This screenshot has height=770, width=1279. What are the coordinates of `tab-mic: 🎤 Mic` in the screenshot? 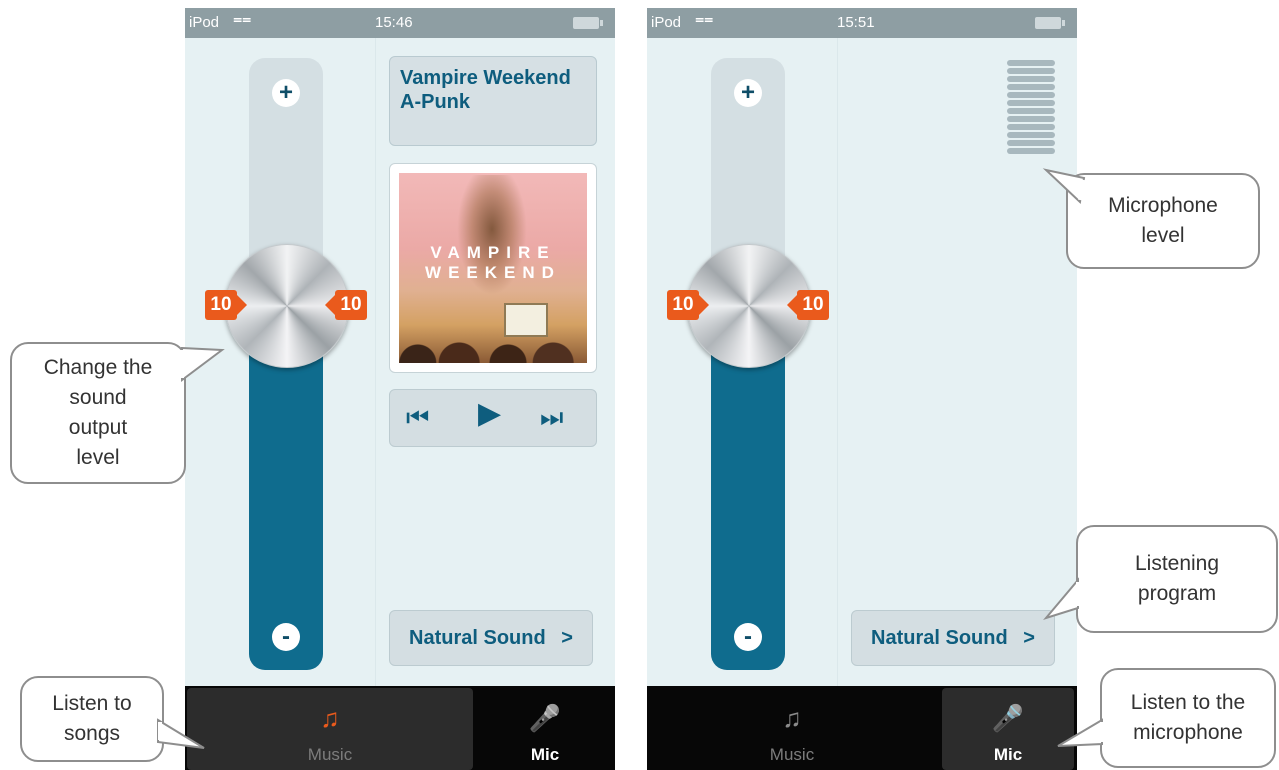 It's located at (545, 729).